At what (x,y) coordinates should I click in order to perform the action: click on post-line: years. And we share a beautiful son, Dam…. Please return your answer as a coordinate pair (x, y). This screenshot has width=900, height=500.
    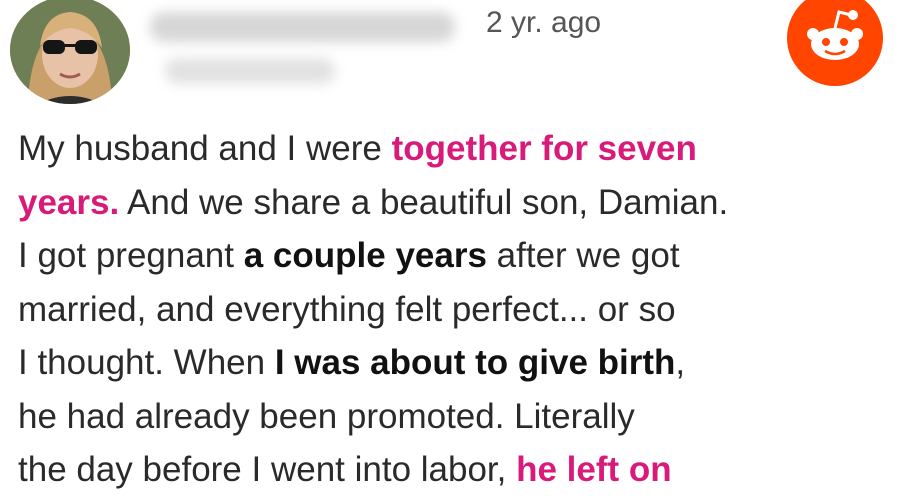
    Looking at the image, I should click on (453, 203).